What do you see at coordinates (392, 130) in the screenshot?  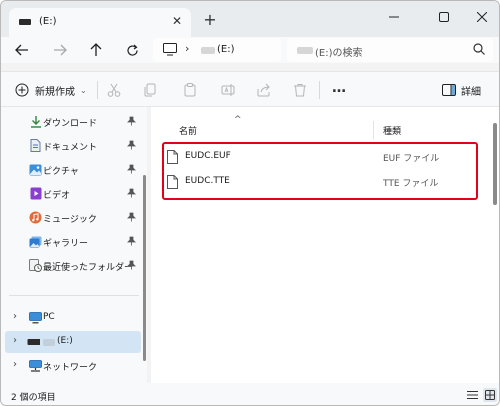 I see `column-header-type: 種類` at bounding box center [392, 130].